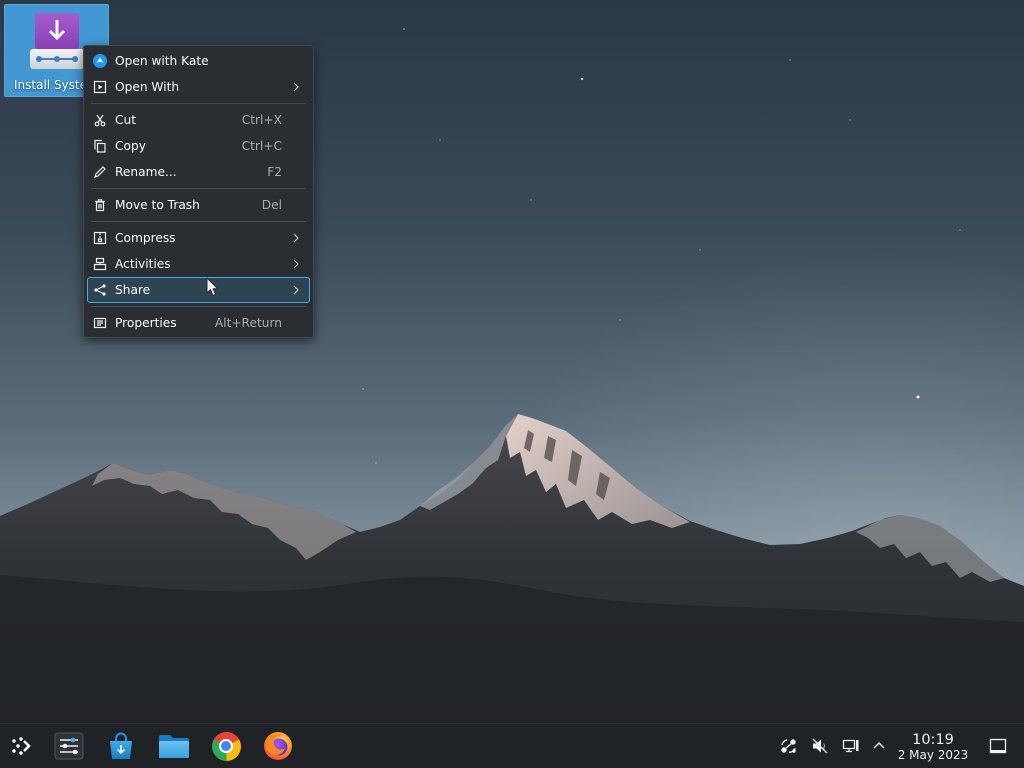  What do you see at coordinates (146, 323) in the screenshot?
I see `menu-item-label: Properties` at bounding box center [146, 323].